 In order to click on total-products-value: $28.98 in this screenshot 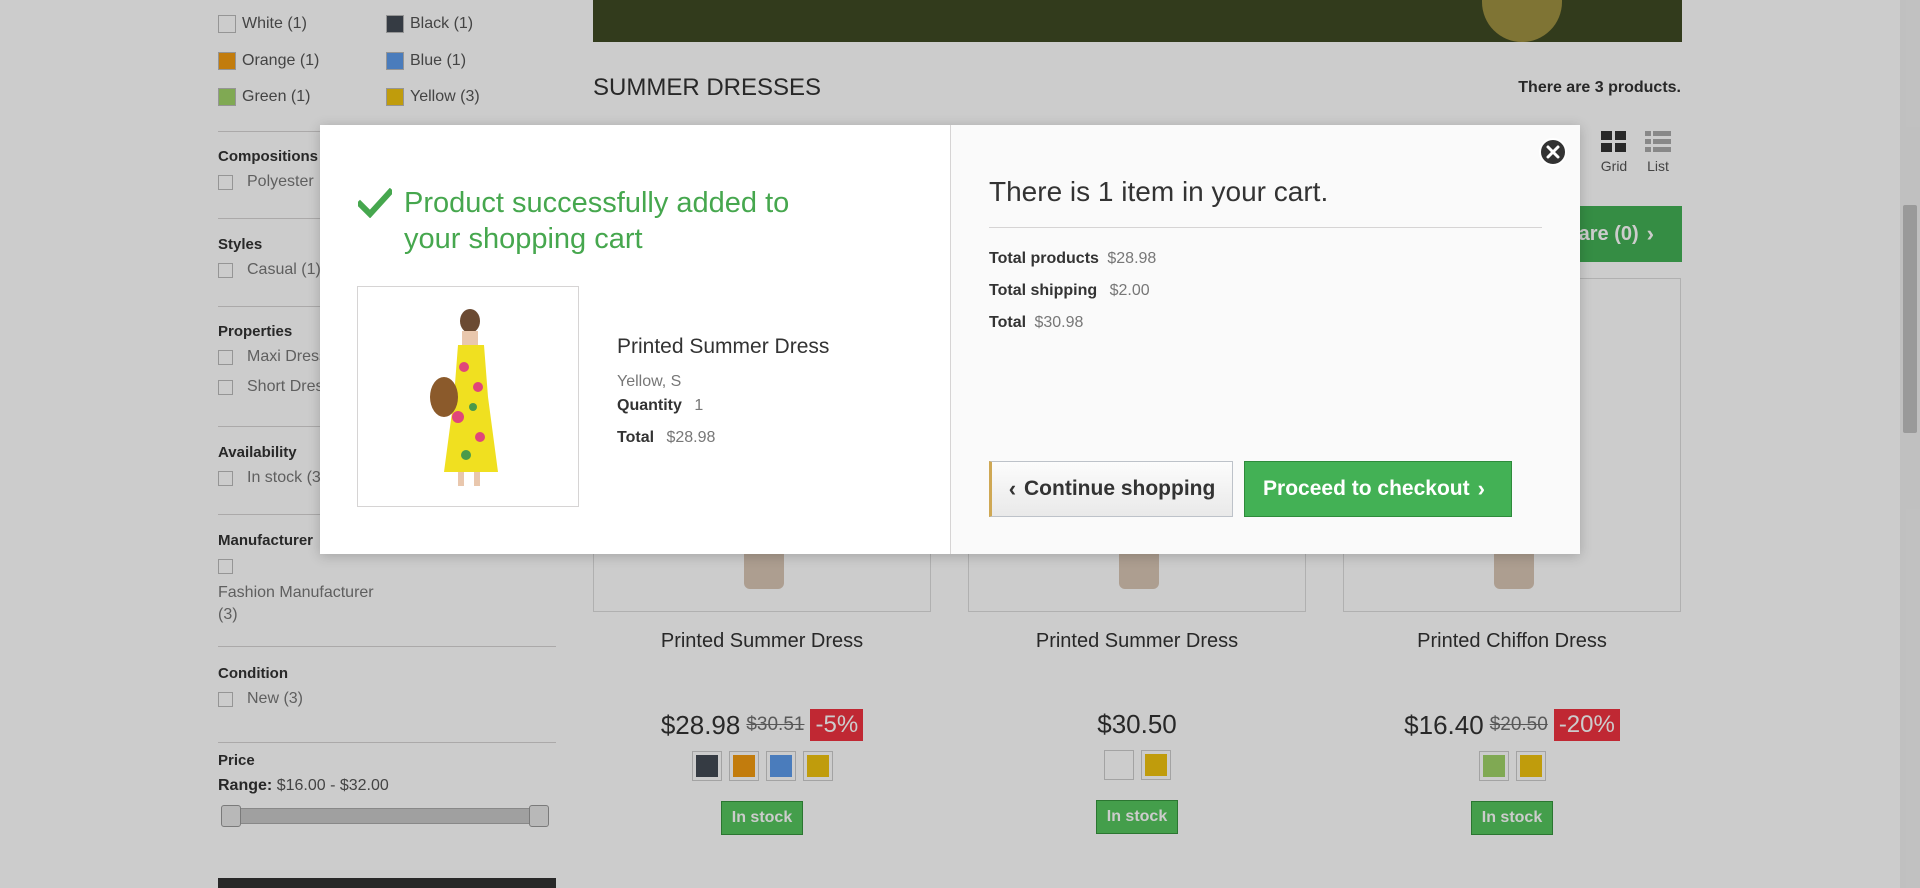, I will do `click(1132, 258)`.